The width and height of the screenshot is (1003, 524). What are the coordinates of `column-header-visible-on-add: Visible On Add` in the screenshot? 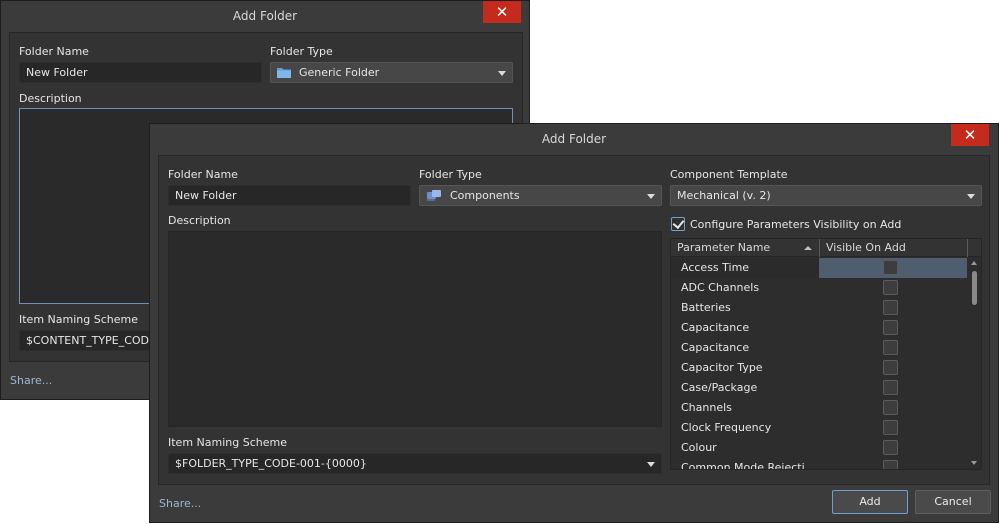 It's located at (894, 248).